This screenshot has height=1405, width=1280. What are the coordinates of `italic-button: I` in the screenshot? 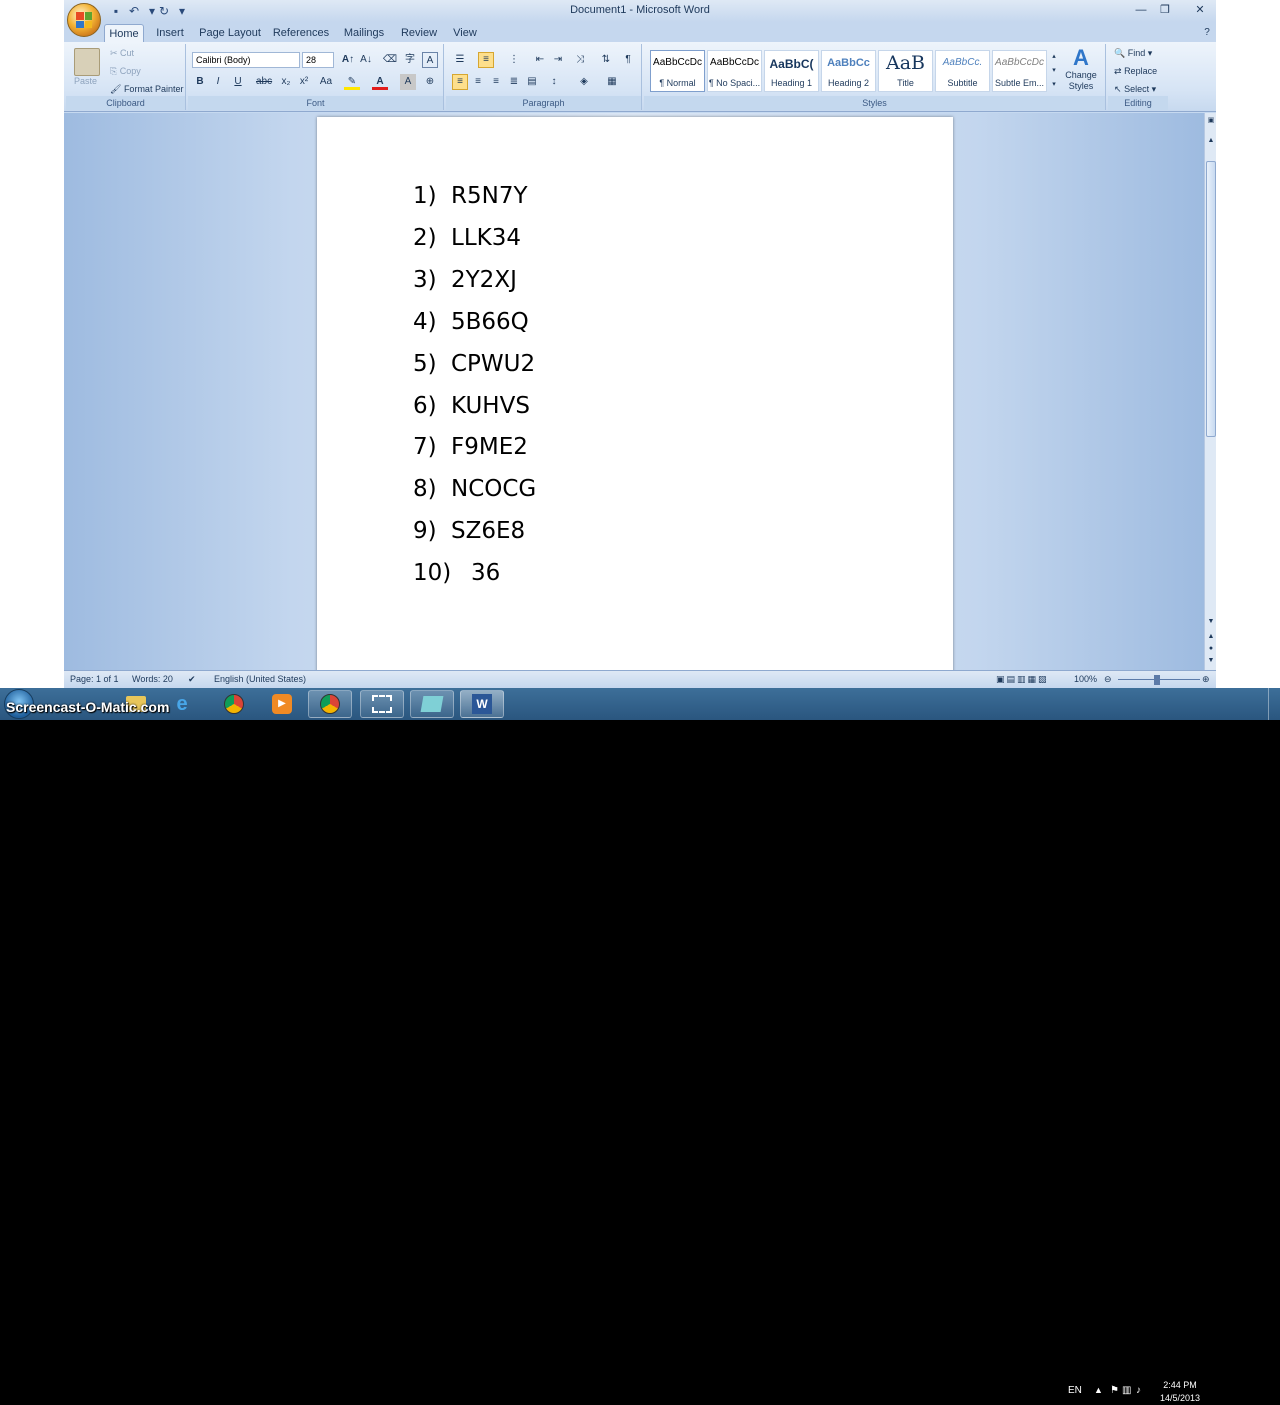 It's located at (218, 82).